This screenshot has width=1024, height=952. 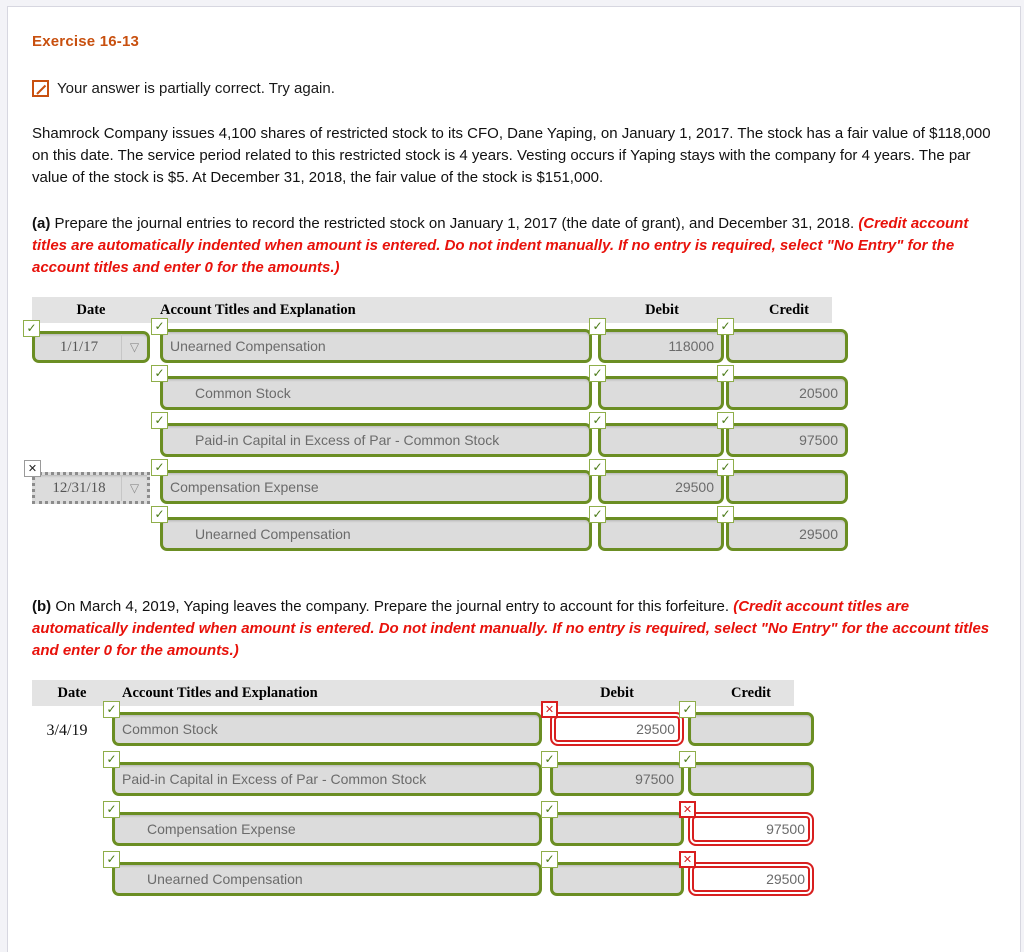 I want to click on credit-field-a-2-status-check-icon: ✓, so click(x=725, y=420).